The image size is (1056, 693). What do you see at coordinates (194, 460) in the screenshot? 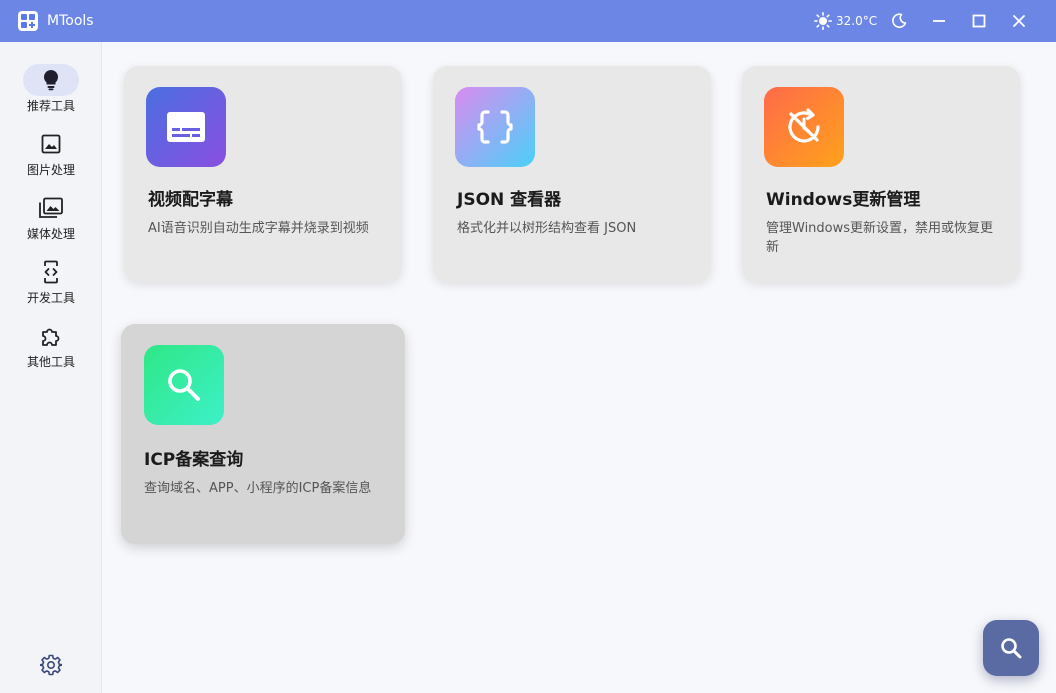
I see `card-title: ICP备案查询` at bounding box center [194, 460].